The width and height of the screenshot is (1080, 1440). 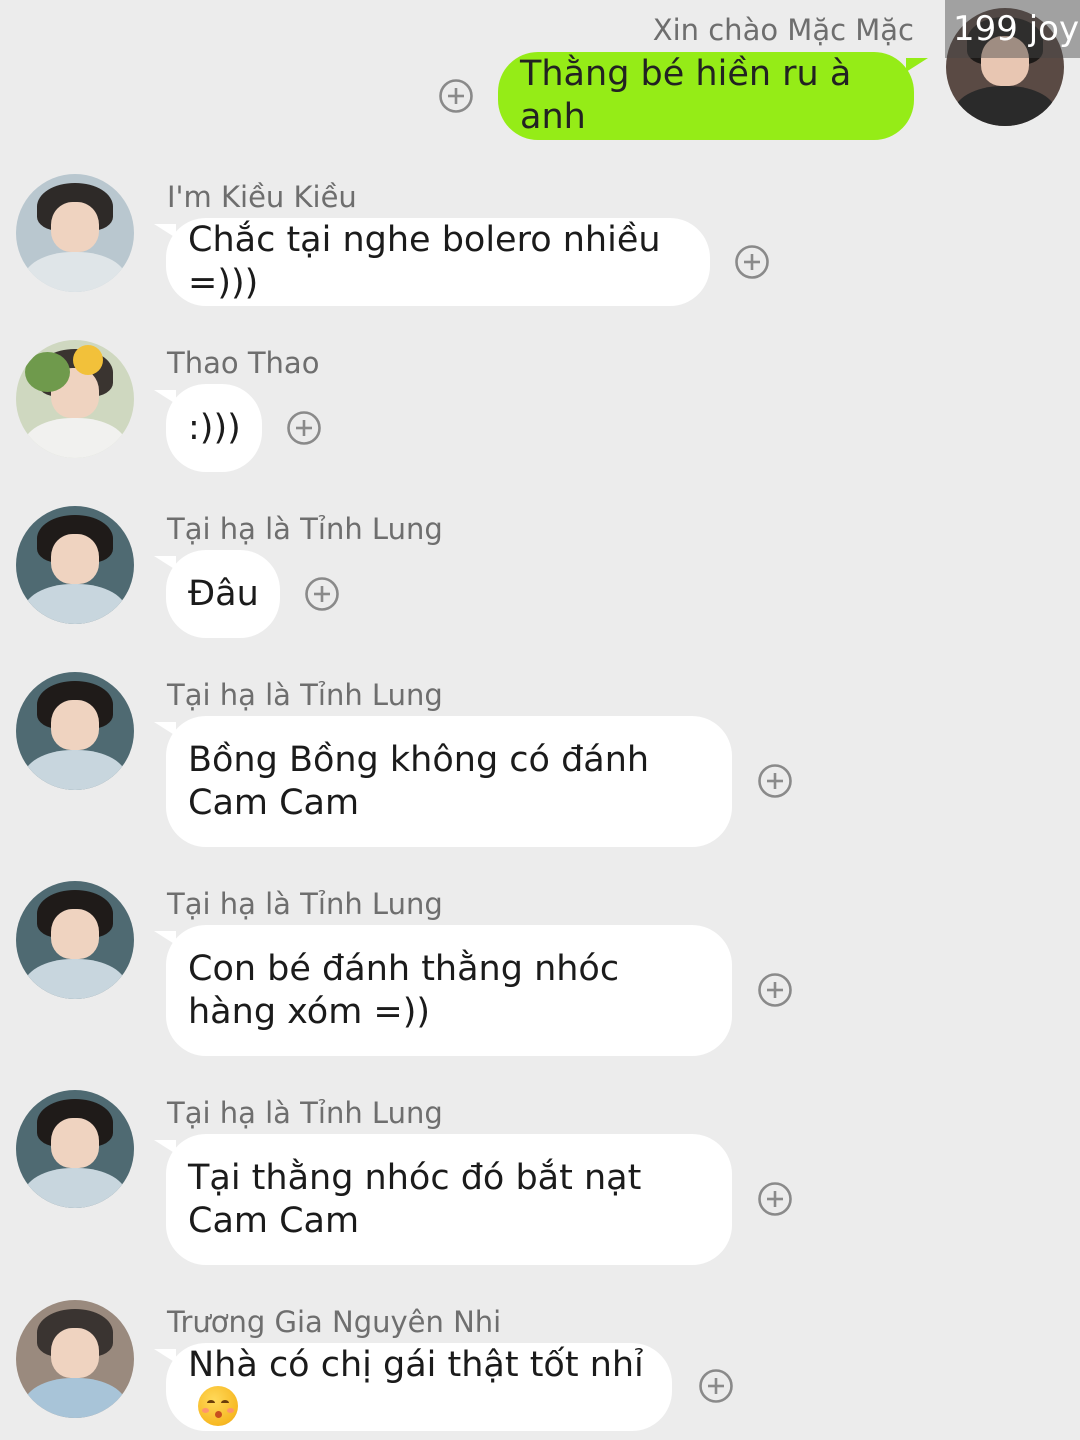 What do you see at coordinates (783, 30) in the screenshot?
I see `my-sender-name: Xin chào Mặc Mặc` at bounding box center [783, 30].